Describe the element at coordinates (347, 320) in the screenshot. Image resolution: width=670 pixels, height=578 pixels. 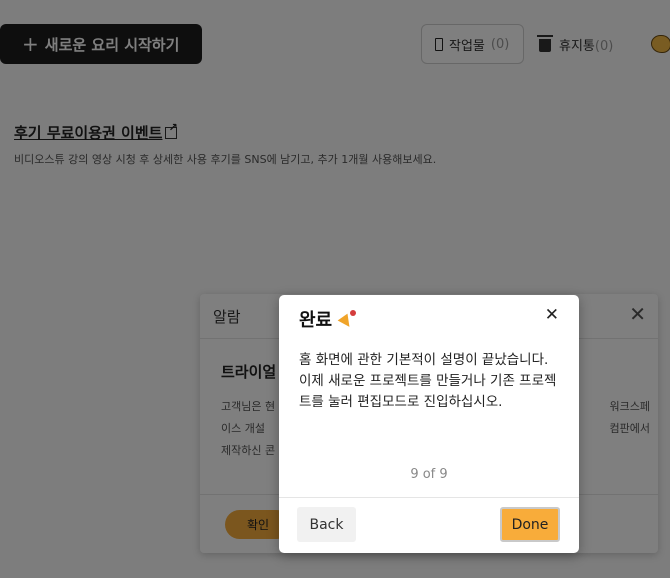
I see `party-popper-icon` at that location.